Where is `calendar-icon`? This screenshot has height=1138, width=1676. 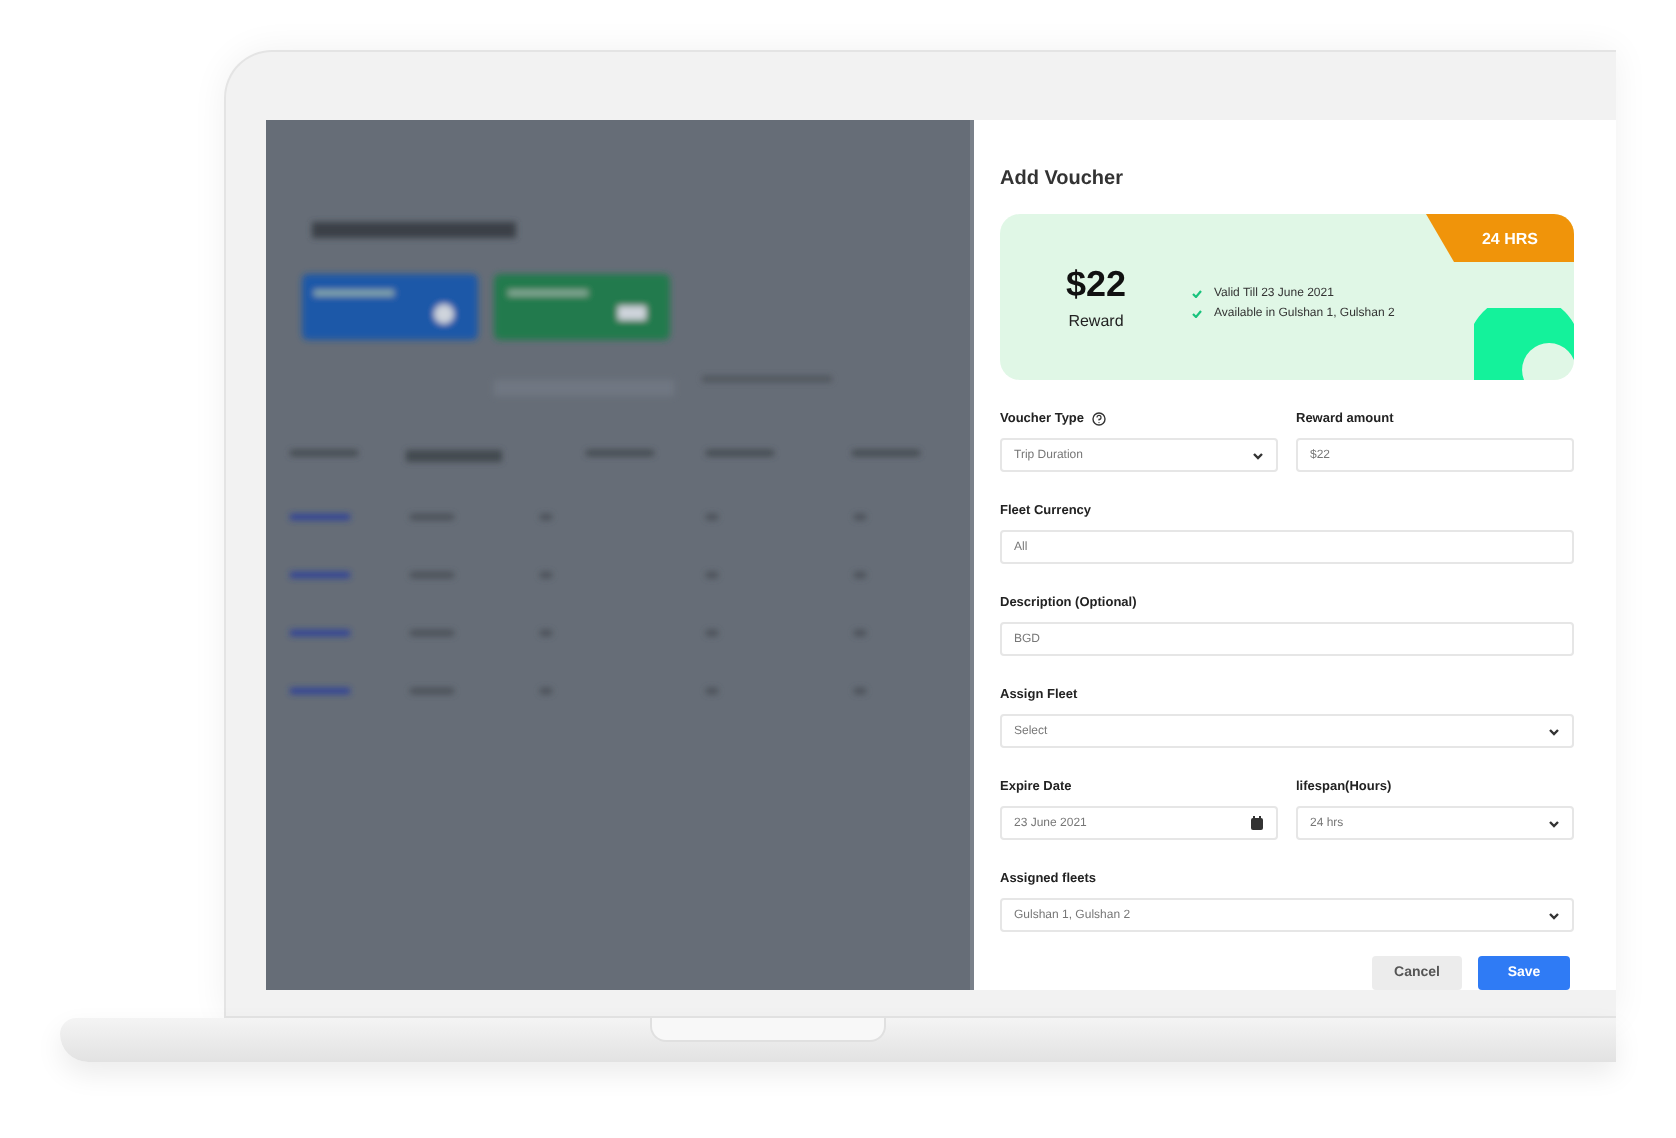 calendar-icon is located at coordinates (1257, 823).